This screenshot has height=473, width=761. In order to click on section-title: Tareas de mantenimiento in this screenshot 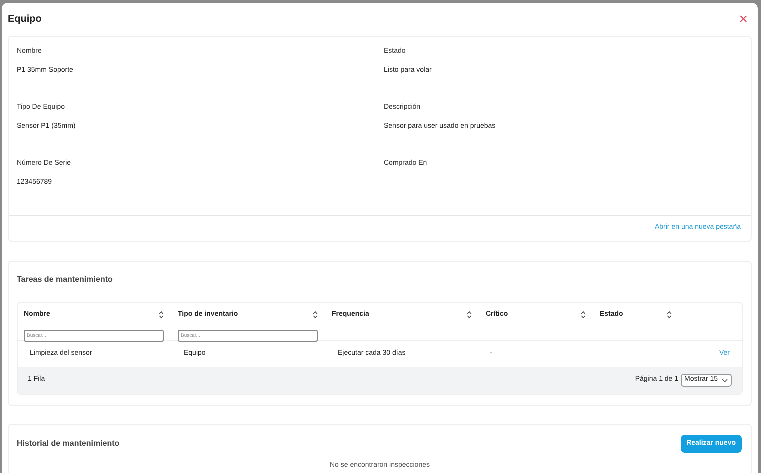, I will do `click(65, 280)`.